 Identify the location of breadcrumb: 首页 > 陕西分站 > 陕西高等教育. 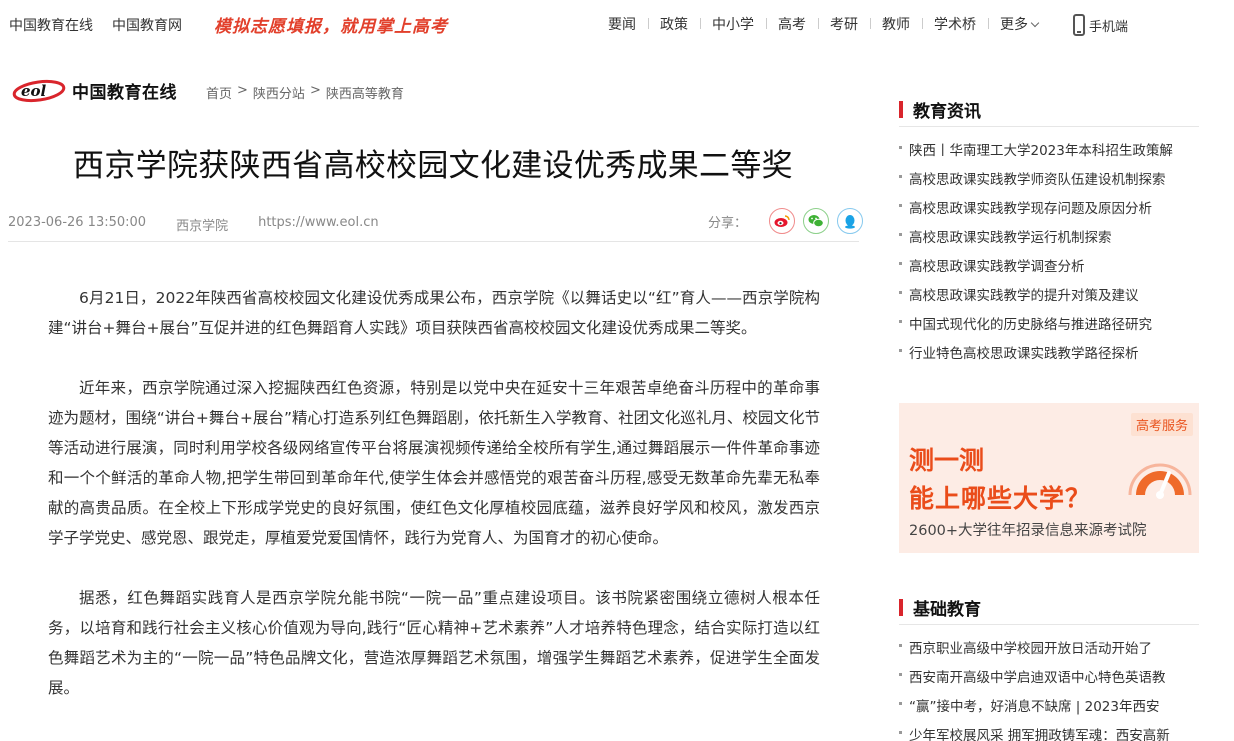
(305, 92).